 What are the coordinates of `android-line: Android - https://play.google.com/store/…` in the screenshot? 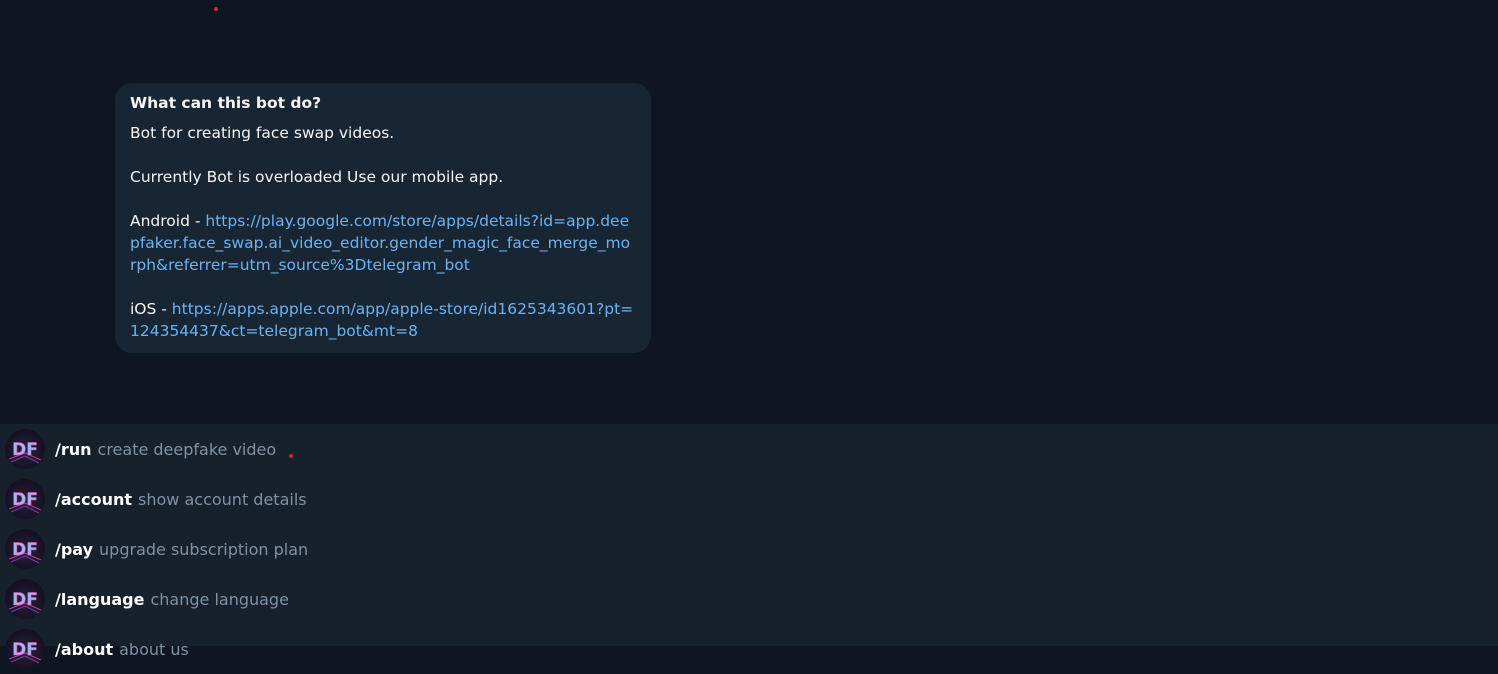 It's located at (383, 243).